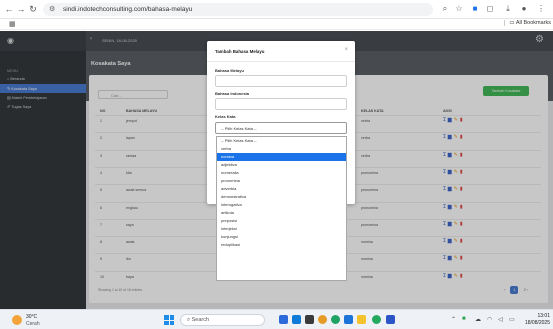  I want to click on kelas-option: adjektiva, so click(281, 165).